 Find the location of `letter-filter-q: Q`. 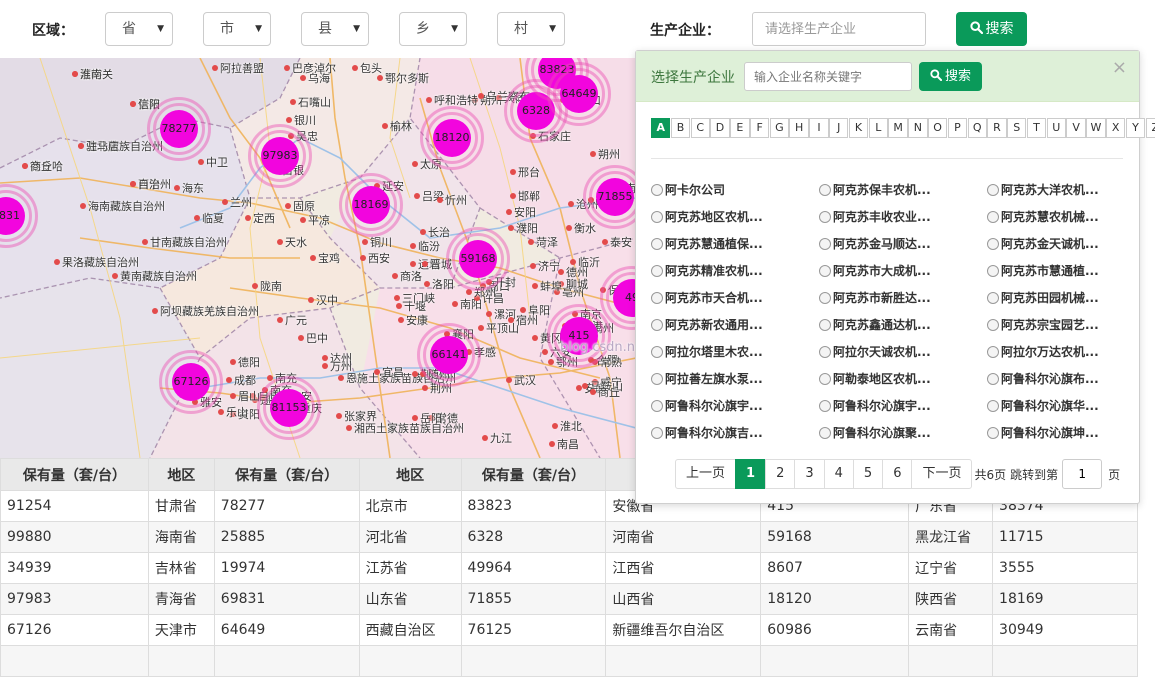

letter-filter-q: Q is located at coordinates (977, 128).